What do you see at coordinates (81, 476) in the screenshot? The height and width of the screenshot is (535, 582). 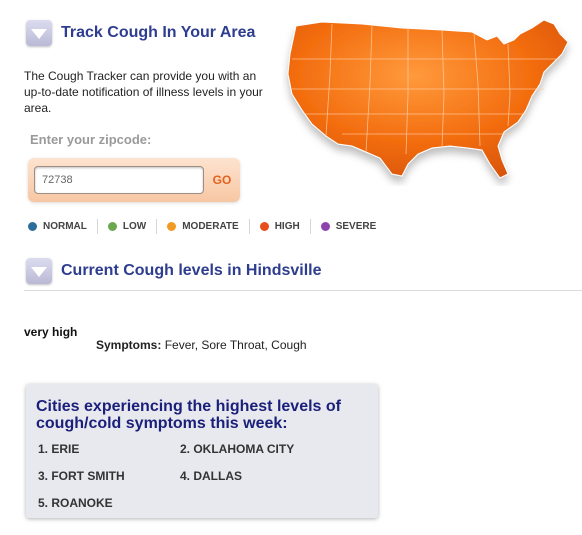 I see `city-list-item: 3. FORT SMITH` at bounding box center [81, 476].